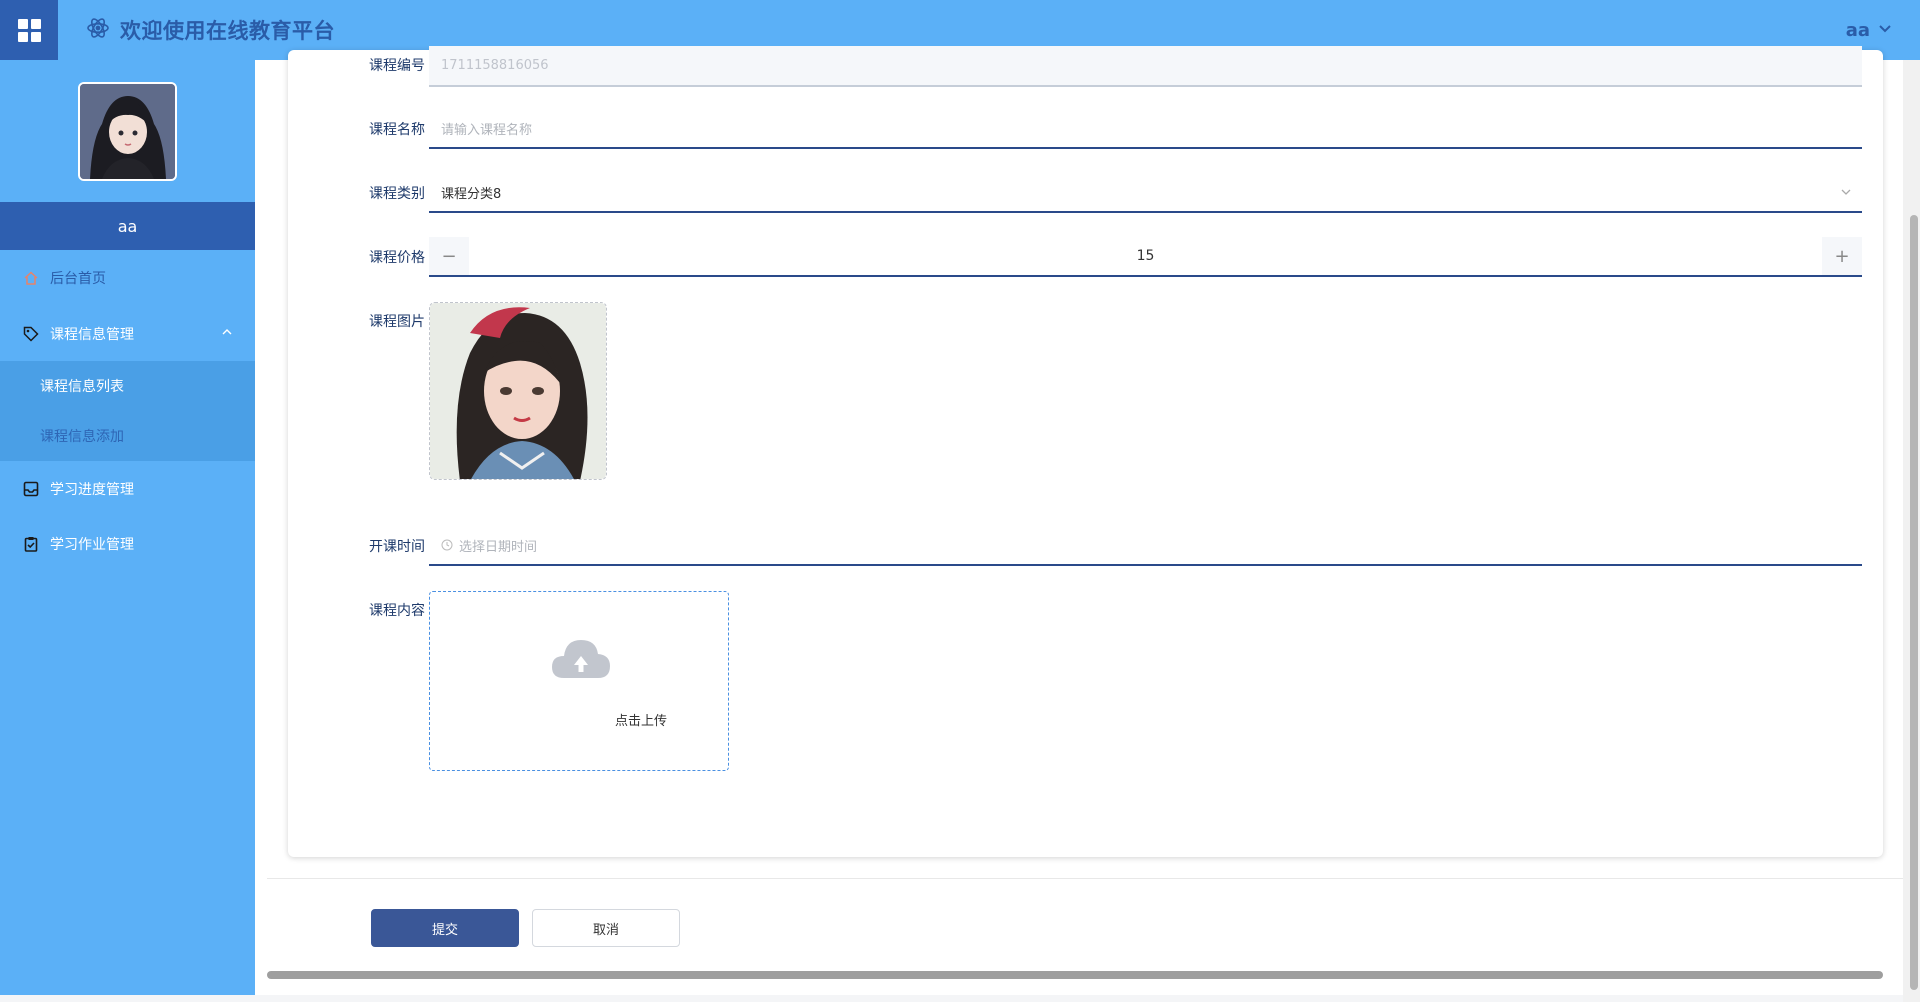  I want to click on sidebar-item-label: 后台首页, so click(78, 279).